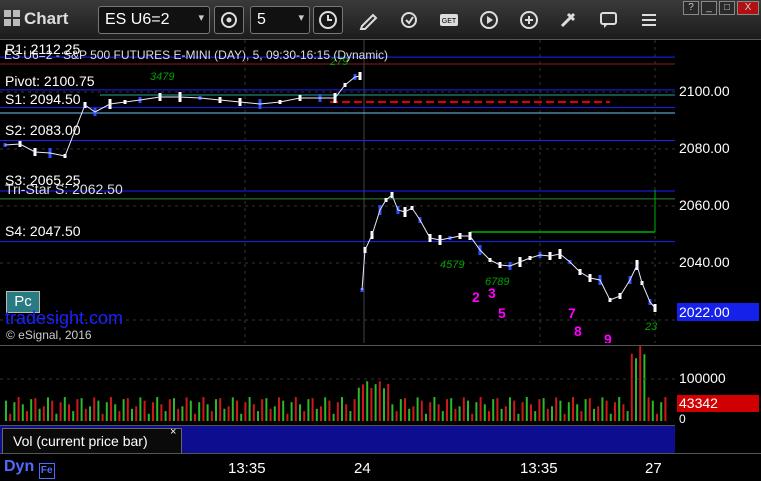  What do you see at coordinates (229, 20) in the screenshot?
I see `symbol-settings-button` at bounding box center [229, 20].